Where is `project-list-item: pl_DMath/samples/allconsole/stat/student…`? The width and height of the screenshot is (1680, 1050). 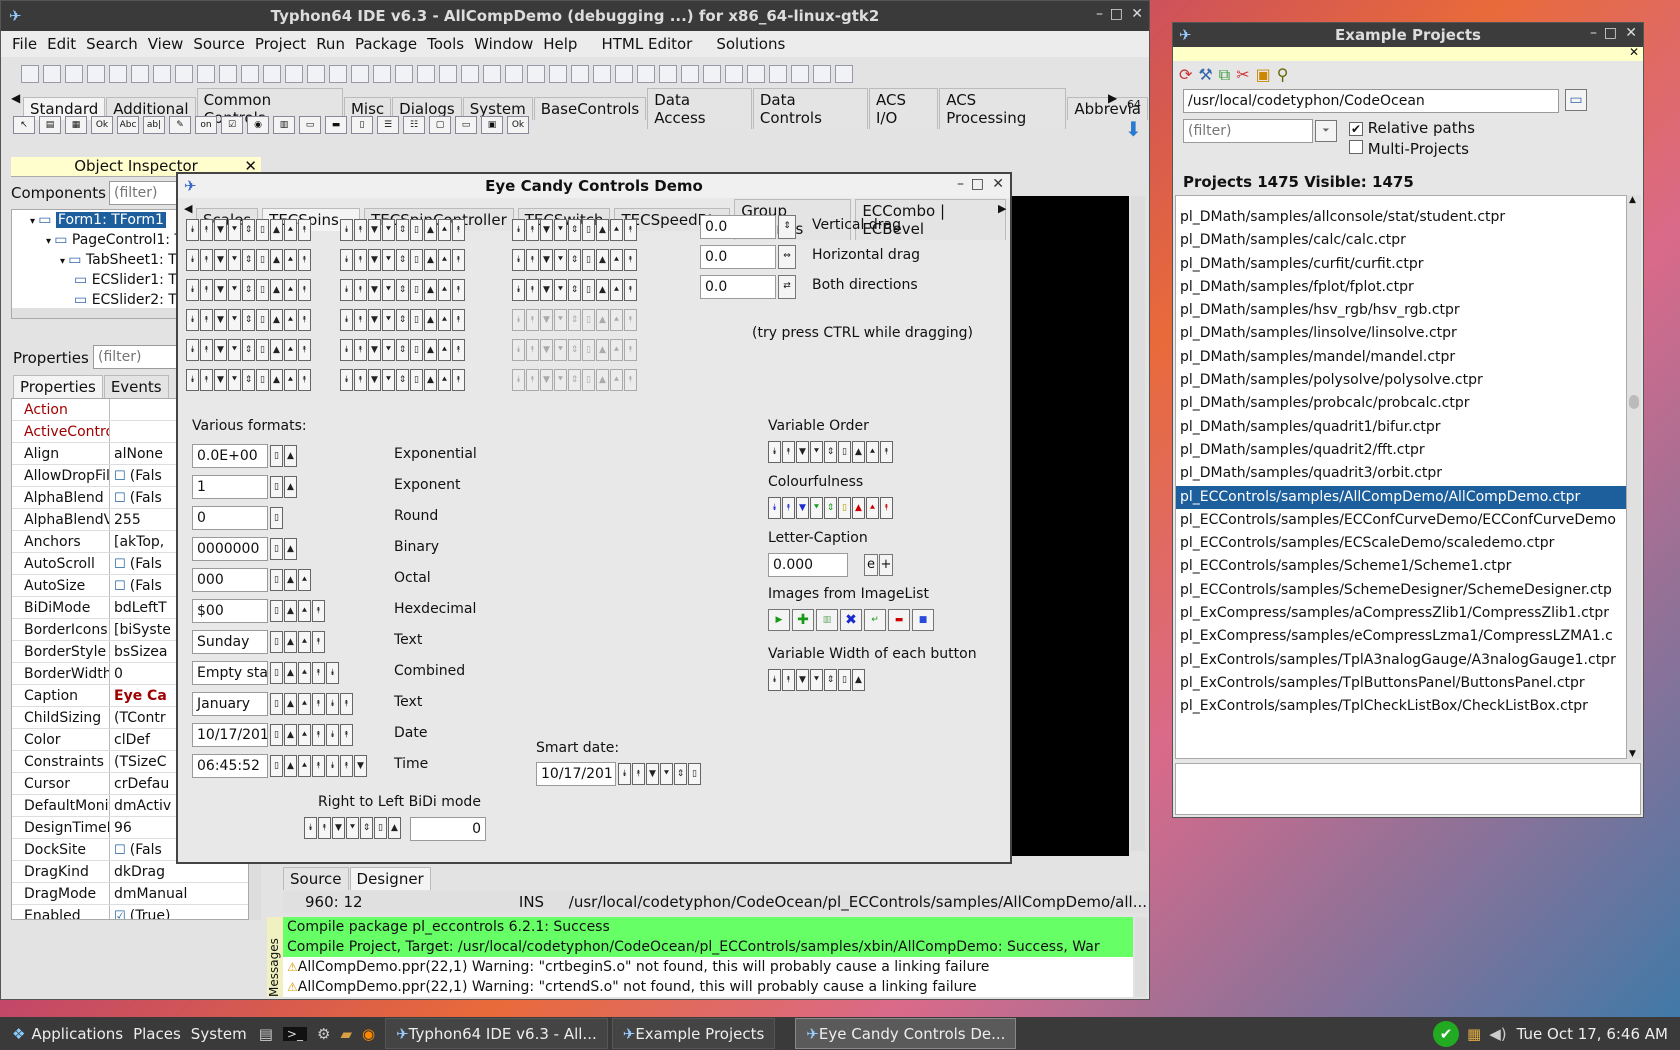 project-list-item: pl_DMath/samples/allconsole/stat/student… is located at coordinates (1401, 217).